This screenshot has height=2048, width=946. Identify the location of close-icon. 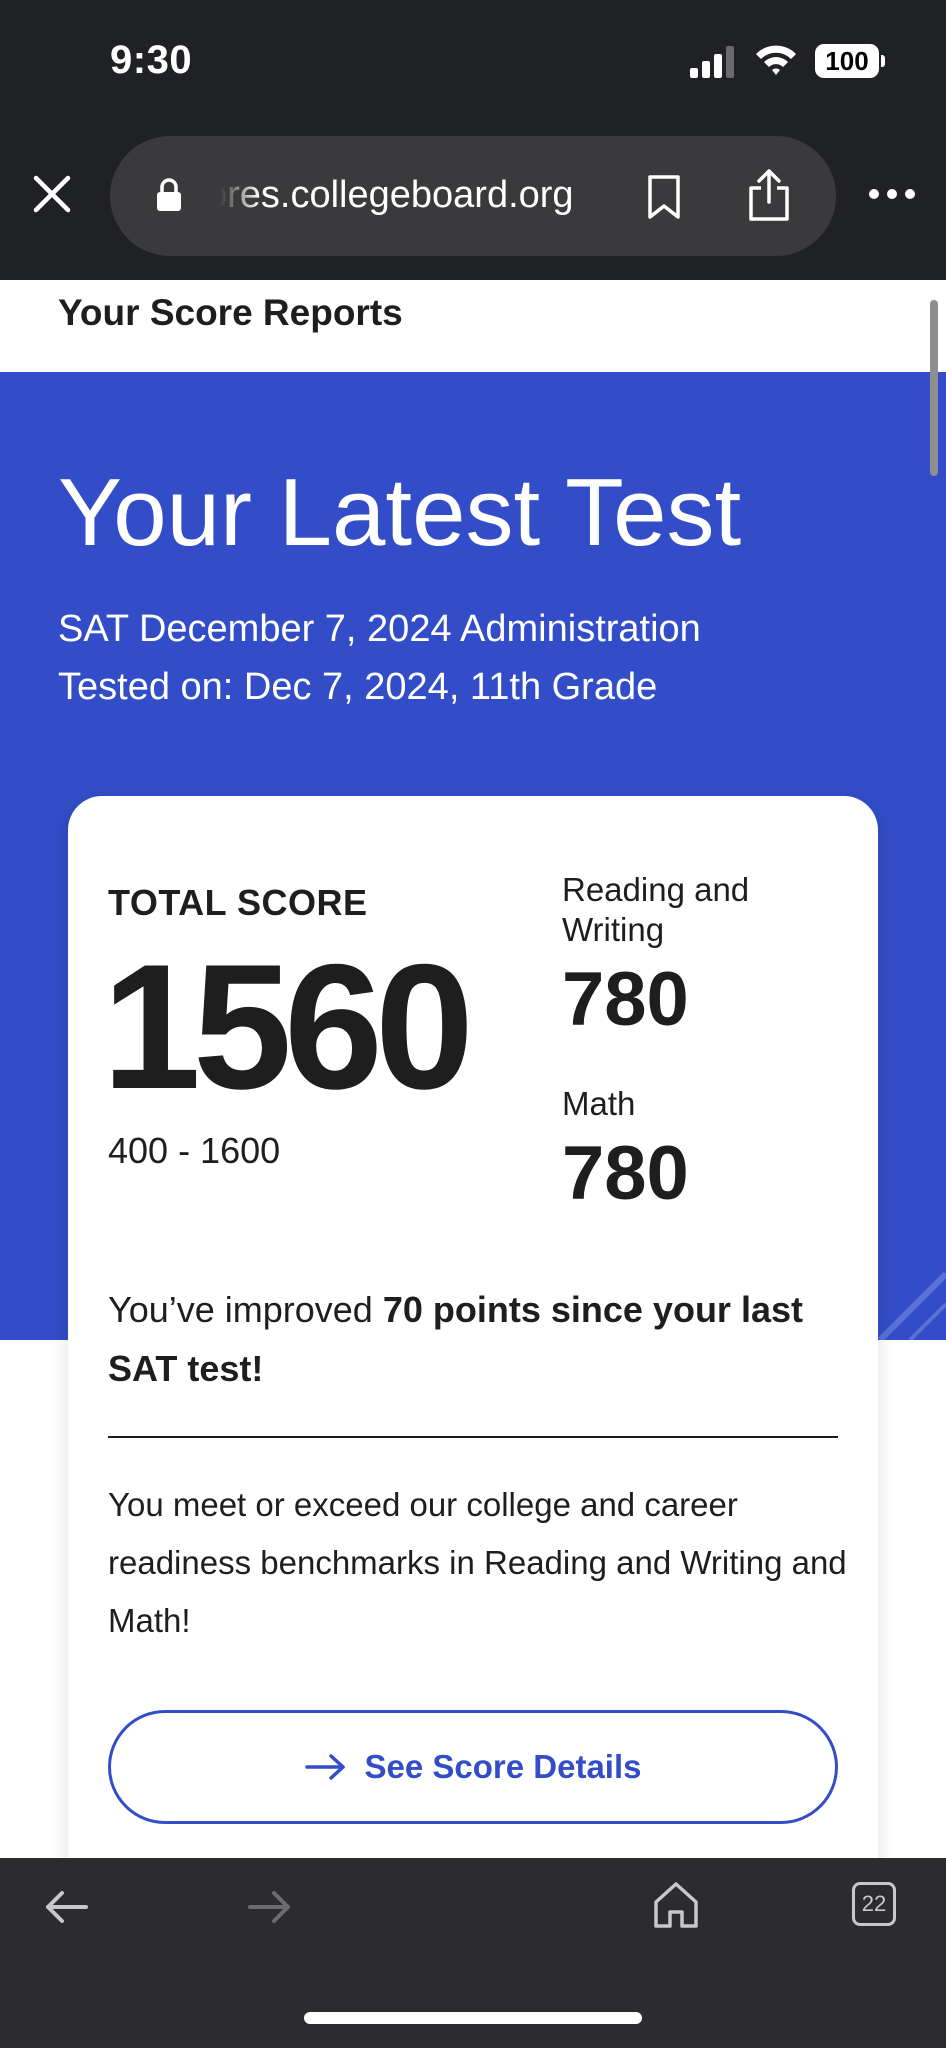
(52, 194).